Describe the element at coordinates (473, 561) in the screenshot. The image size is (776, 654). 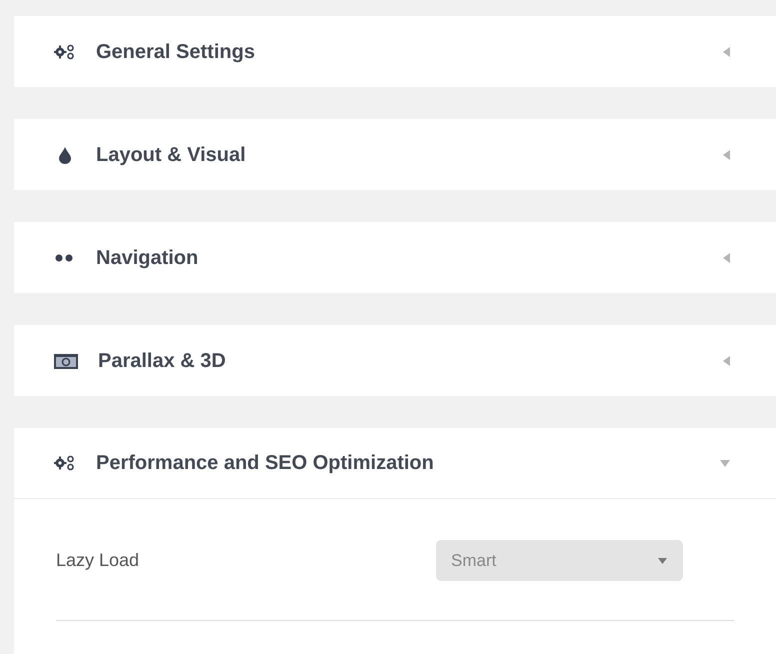
I see `select-value: Smart` at that location.